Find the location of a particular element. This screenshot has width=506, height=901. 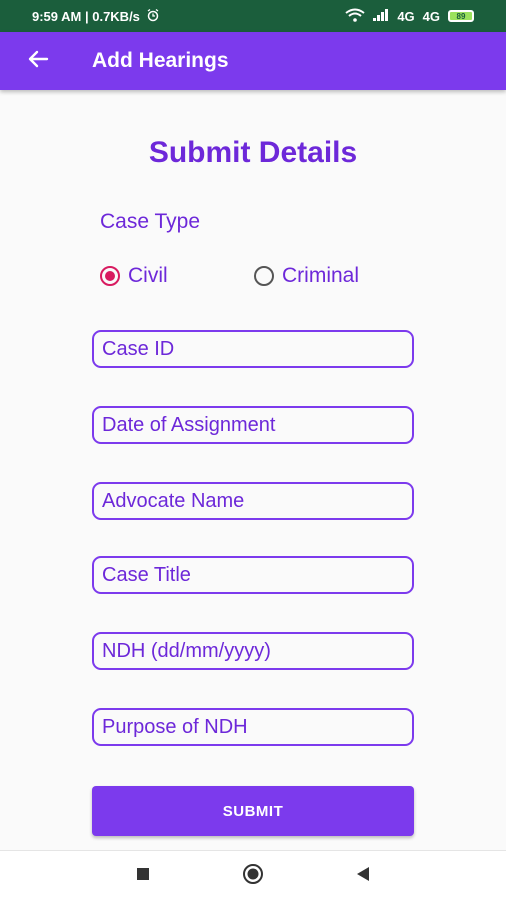

app-bar-title: Add Hearings is located at coordinates (160, 60).